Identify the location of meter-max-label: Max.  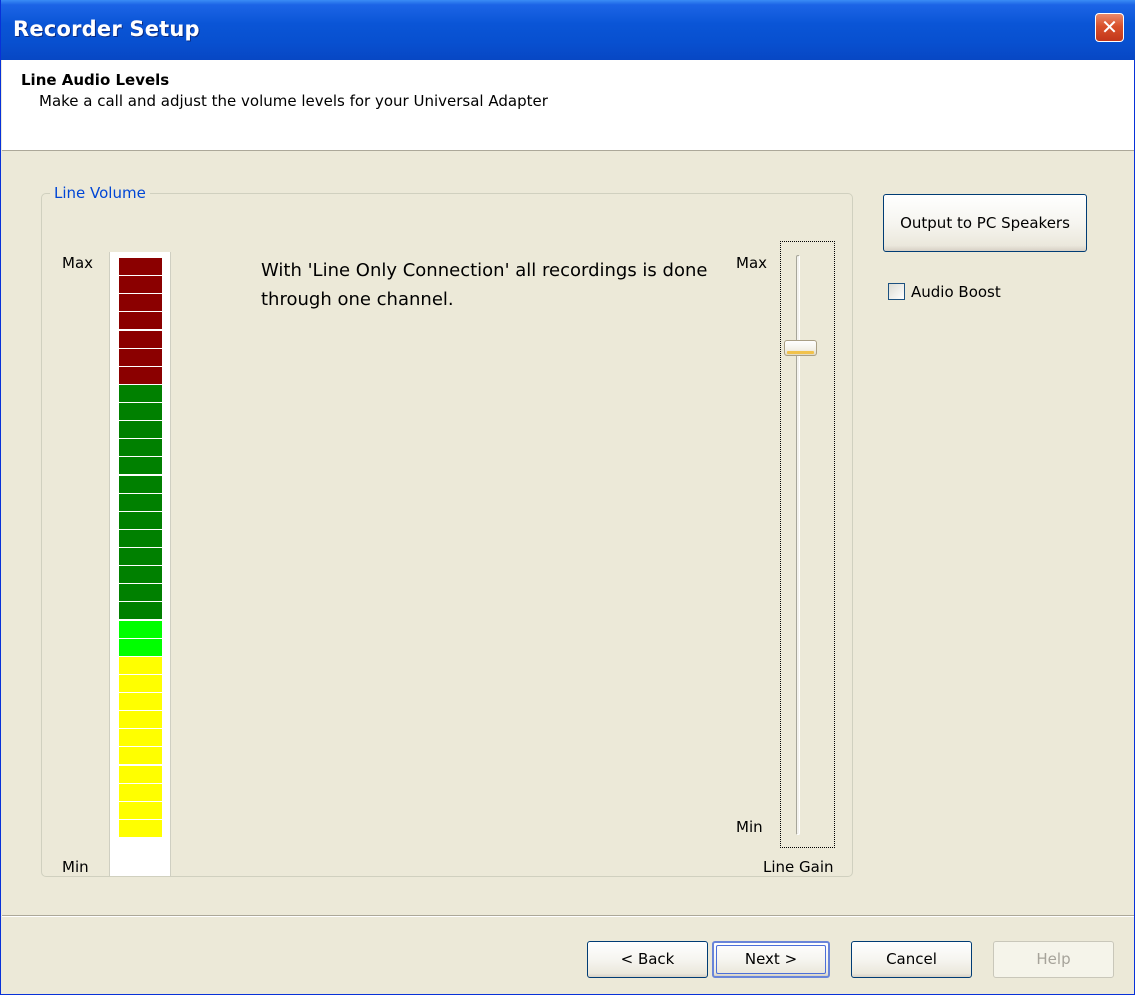
(78, 263).